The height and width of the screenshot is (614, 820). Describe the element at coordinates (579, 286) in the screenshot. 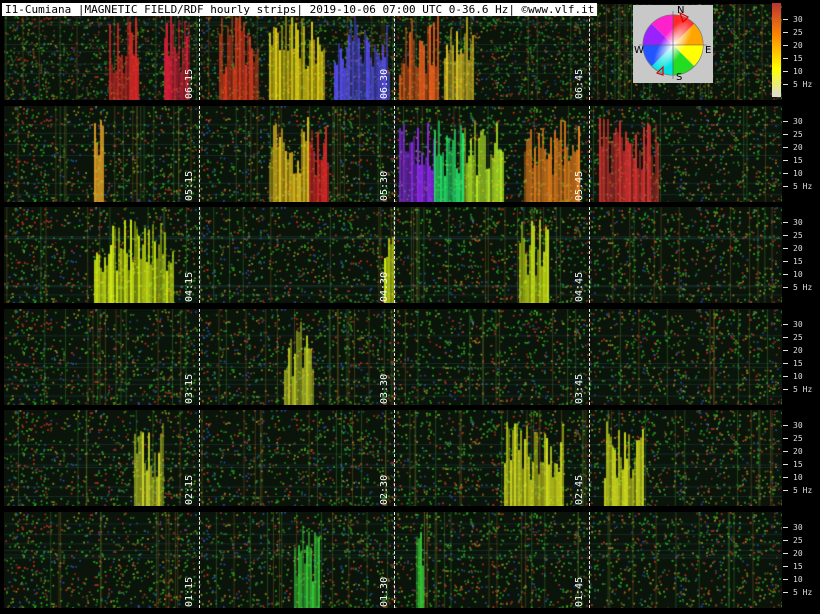

I see `time-label: 04:45` at that location.